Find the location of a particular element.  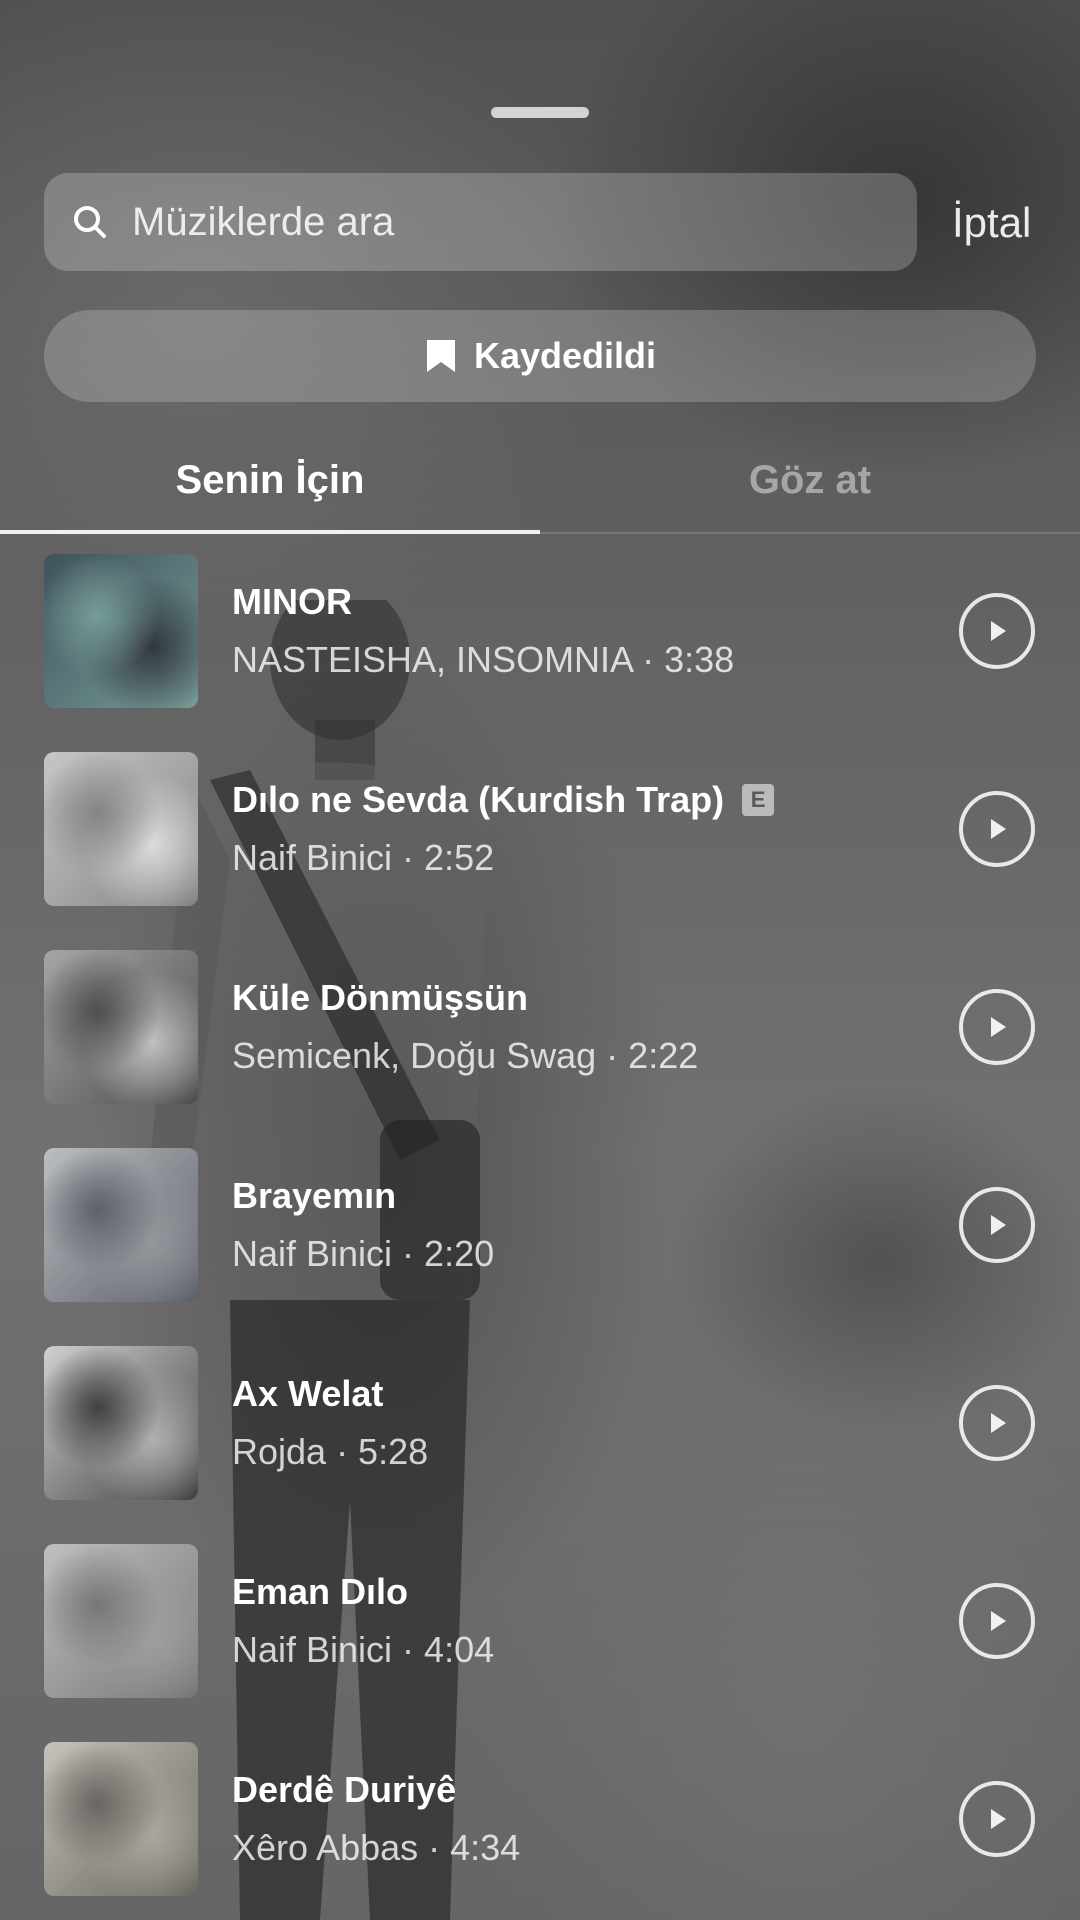

track-subtitle: Xêro Abbas · 4:34 is located at coordinates (376, 1847).